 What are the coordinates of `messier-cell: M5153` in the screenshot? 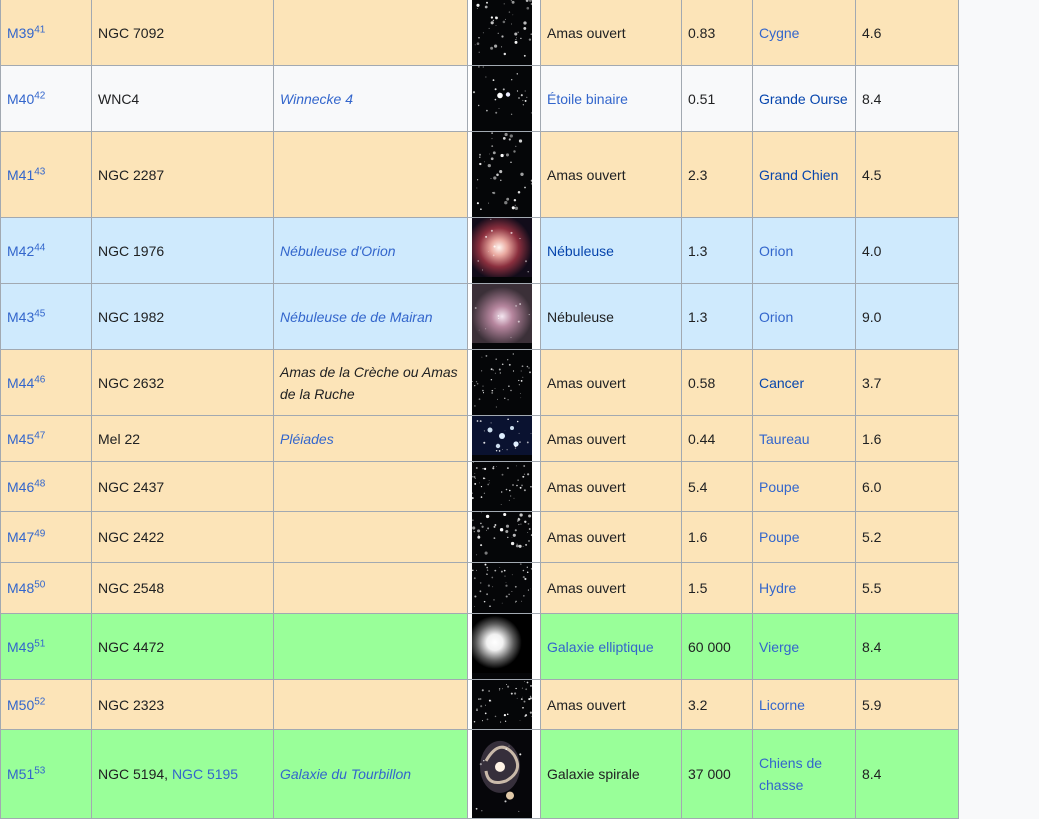 It's located at (46, 774).